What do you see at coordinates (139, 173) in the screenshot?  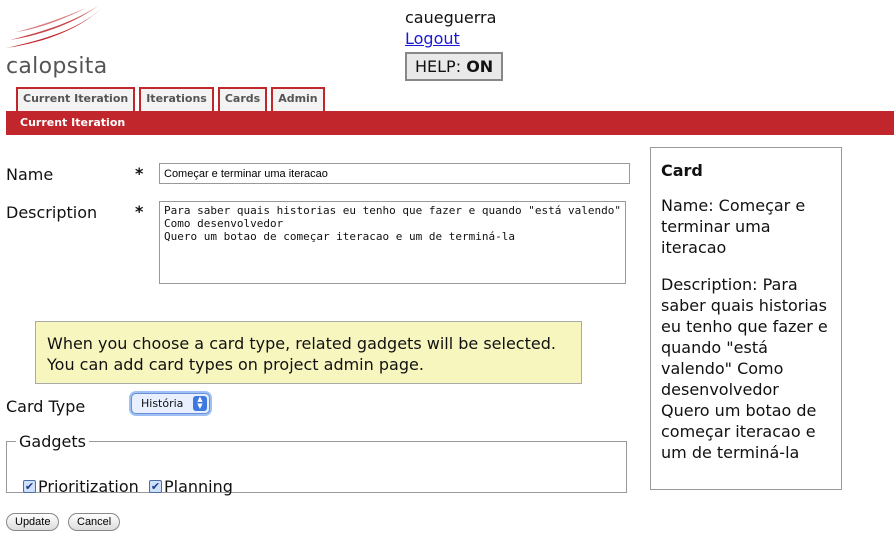 I see `name-required-marker: *` at bounding box center [139, 173].